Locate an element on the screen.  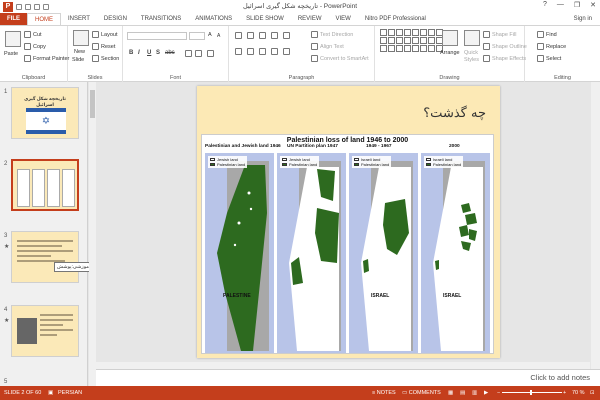
slide-vertical-scrollbar is located at coordinates (595, 225).